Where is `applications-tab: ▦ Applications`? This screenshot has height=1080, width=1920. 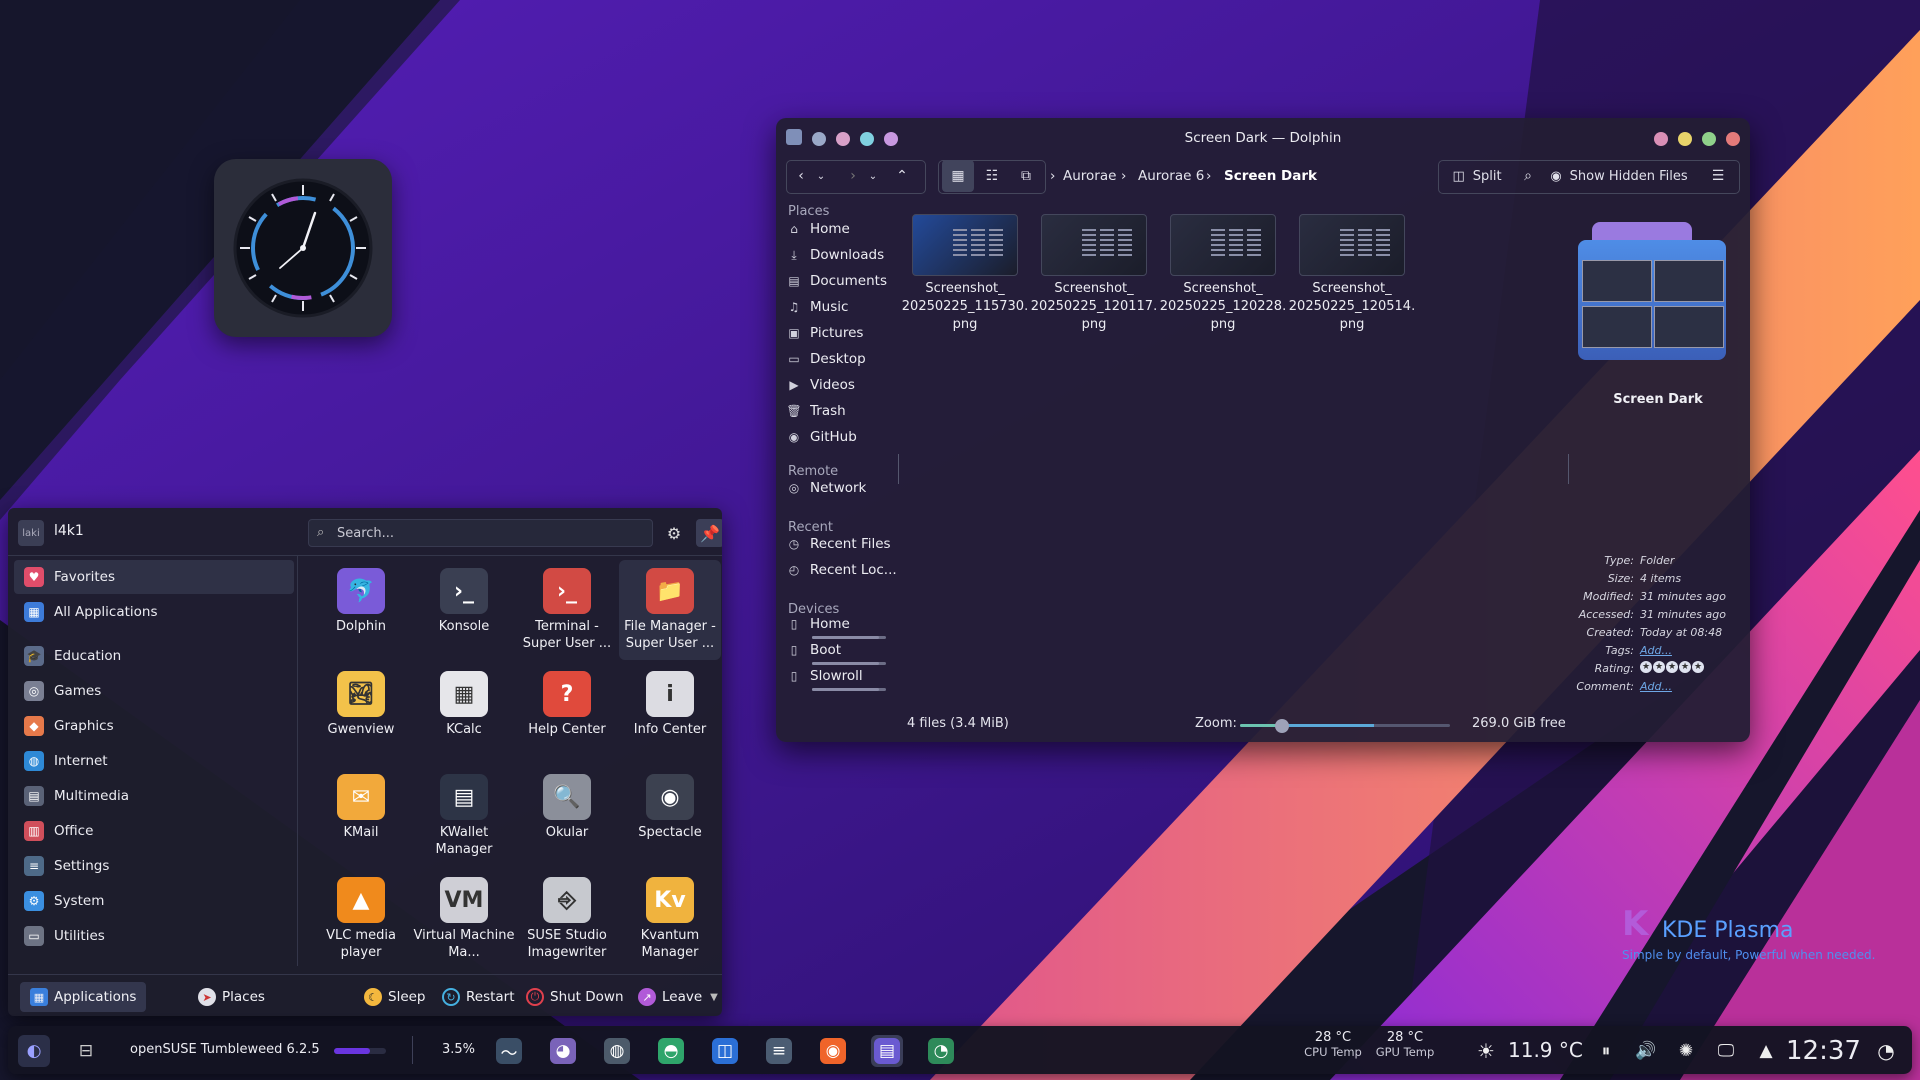 applications-tab: ▦ Applications is located at coordinates (83, 997).